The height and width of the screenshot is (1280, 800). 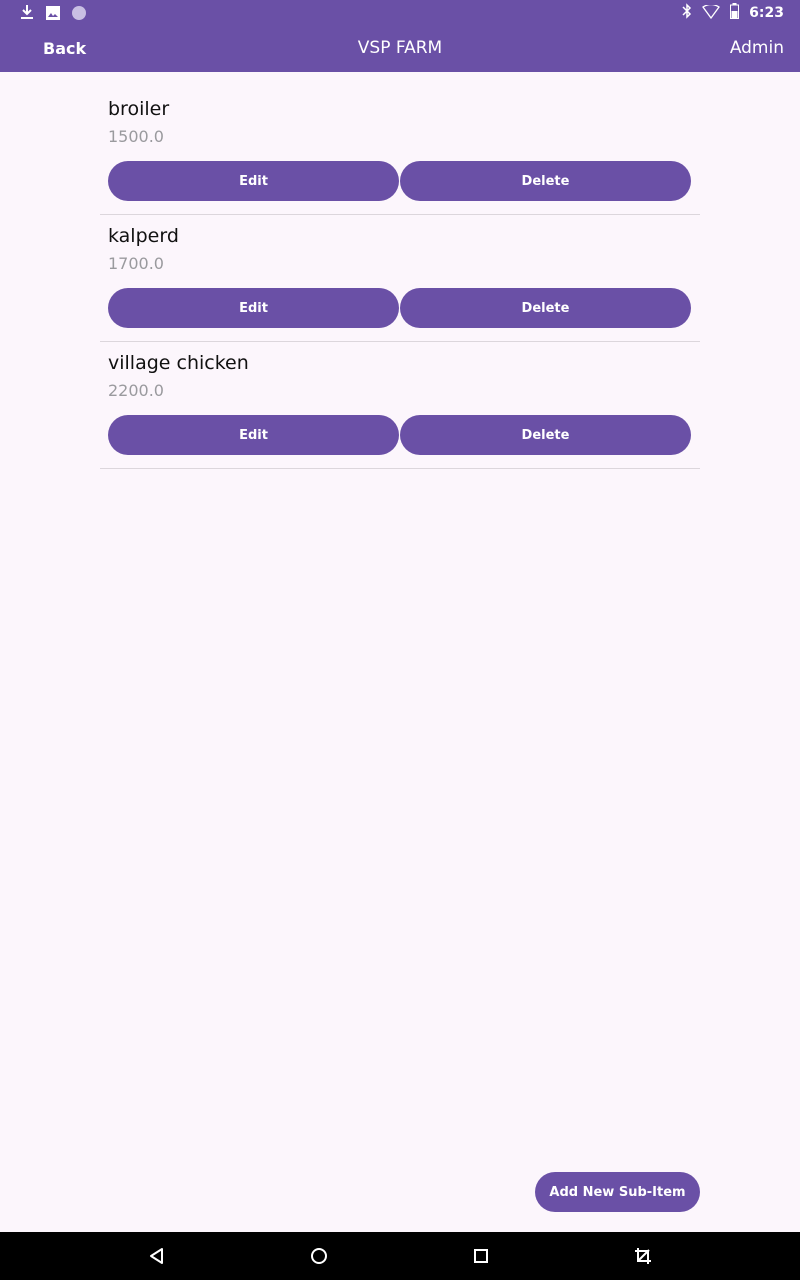 I want to click on list-item: kalperd 1700.0 Edit Delete, so click(x=400, y=278).